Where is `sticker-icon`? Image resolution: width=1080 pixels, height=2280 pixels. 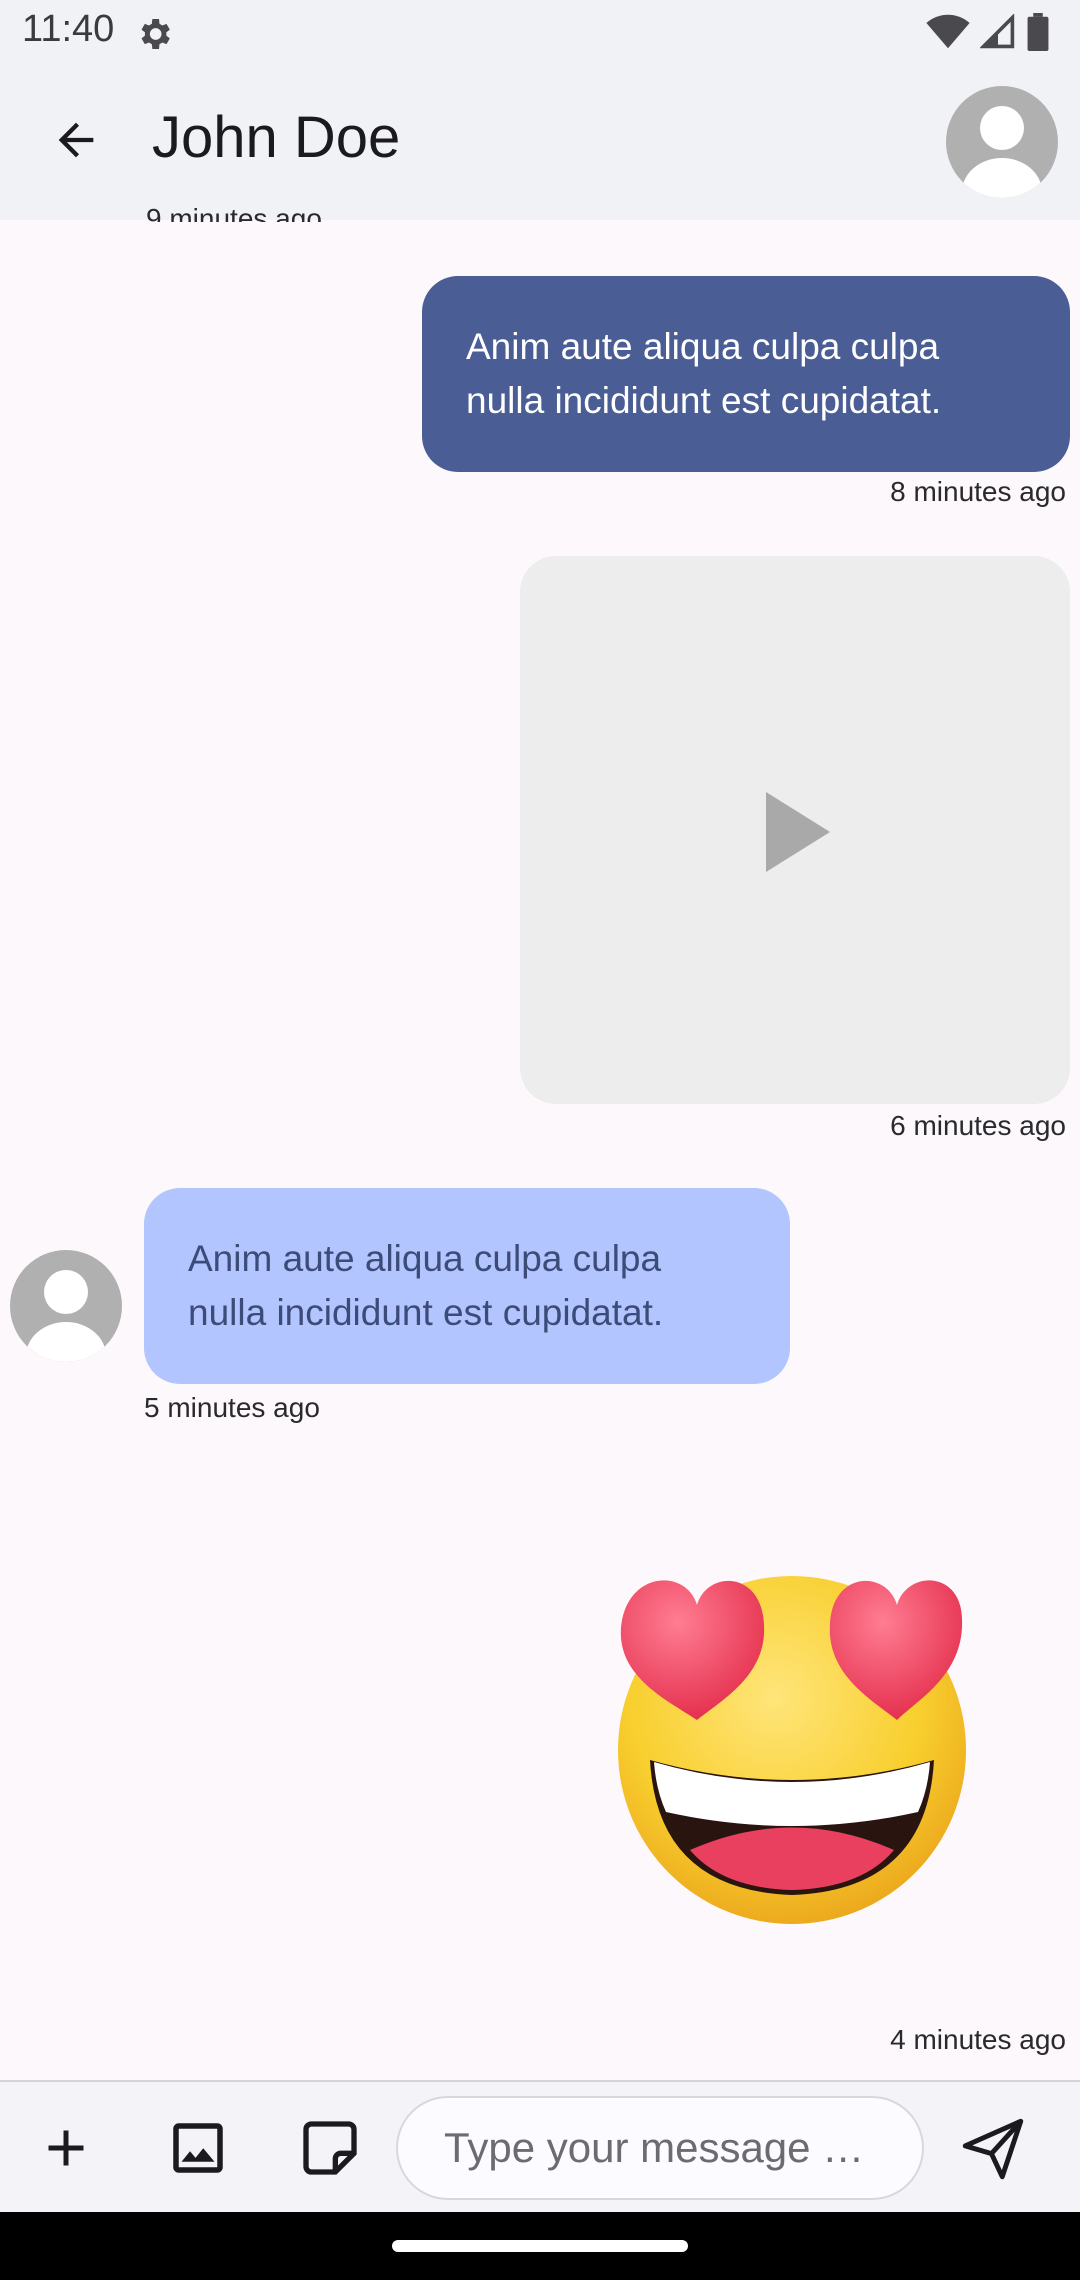
sticker-icon is located at coordinates (330, 2148).